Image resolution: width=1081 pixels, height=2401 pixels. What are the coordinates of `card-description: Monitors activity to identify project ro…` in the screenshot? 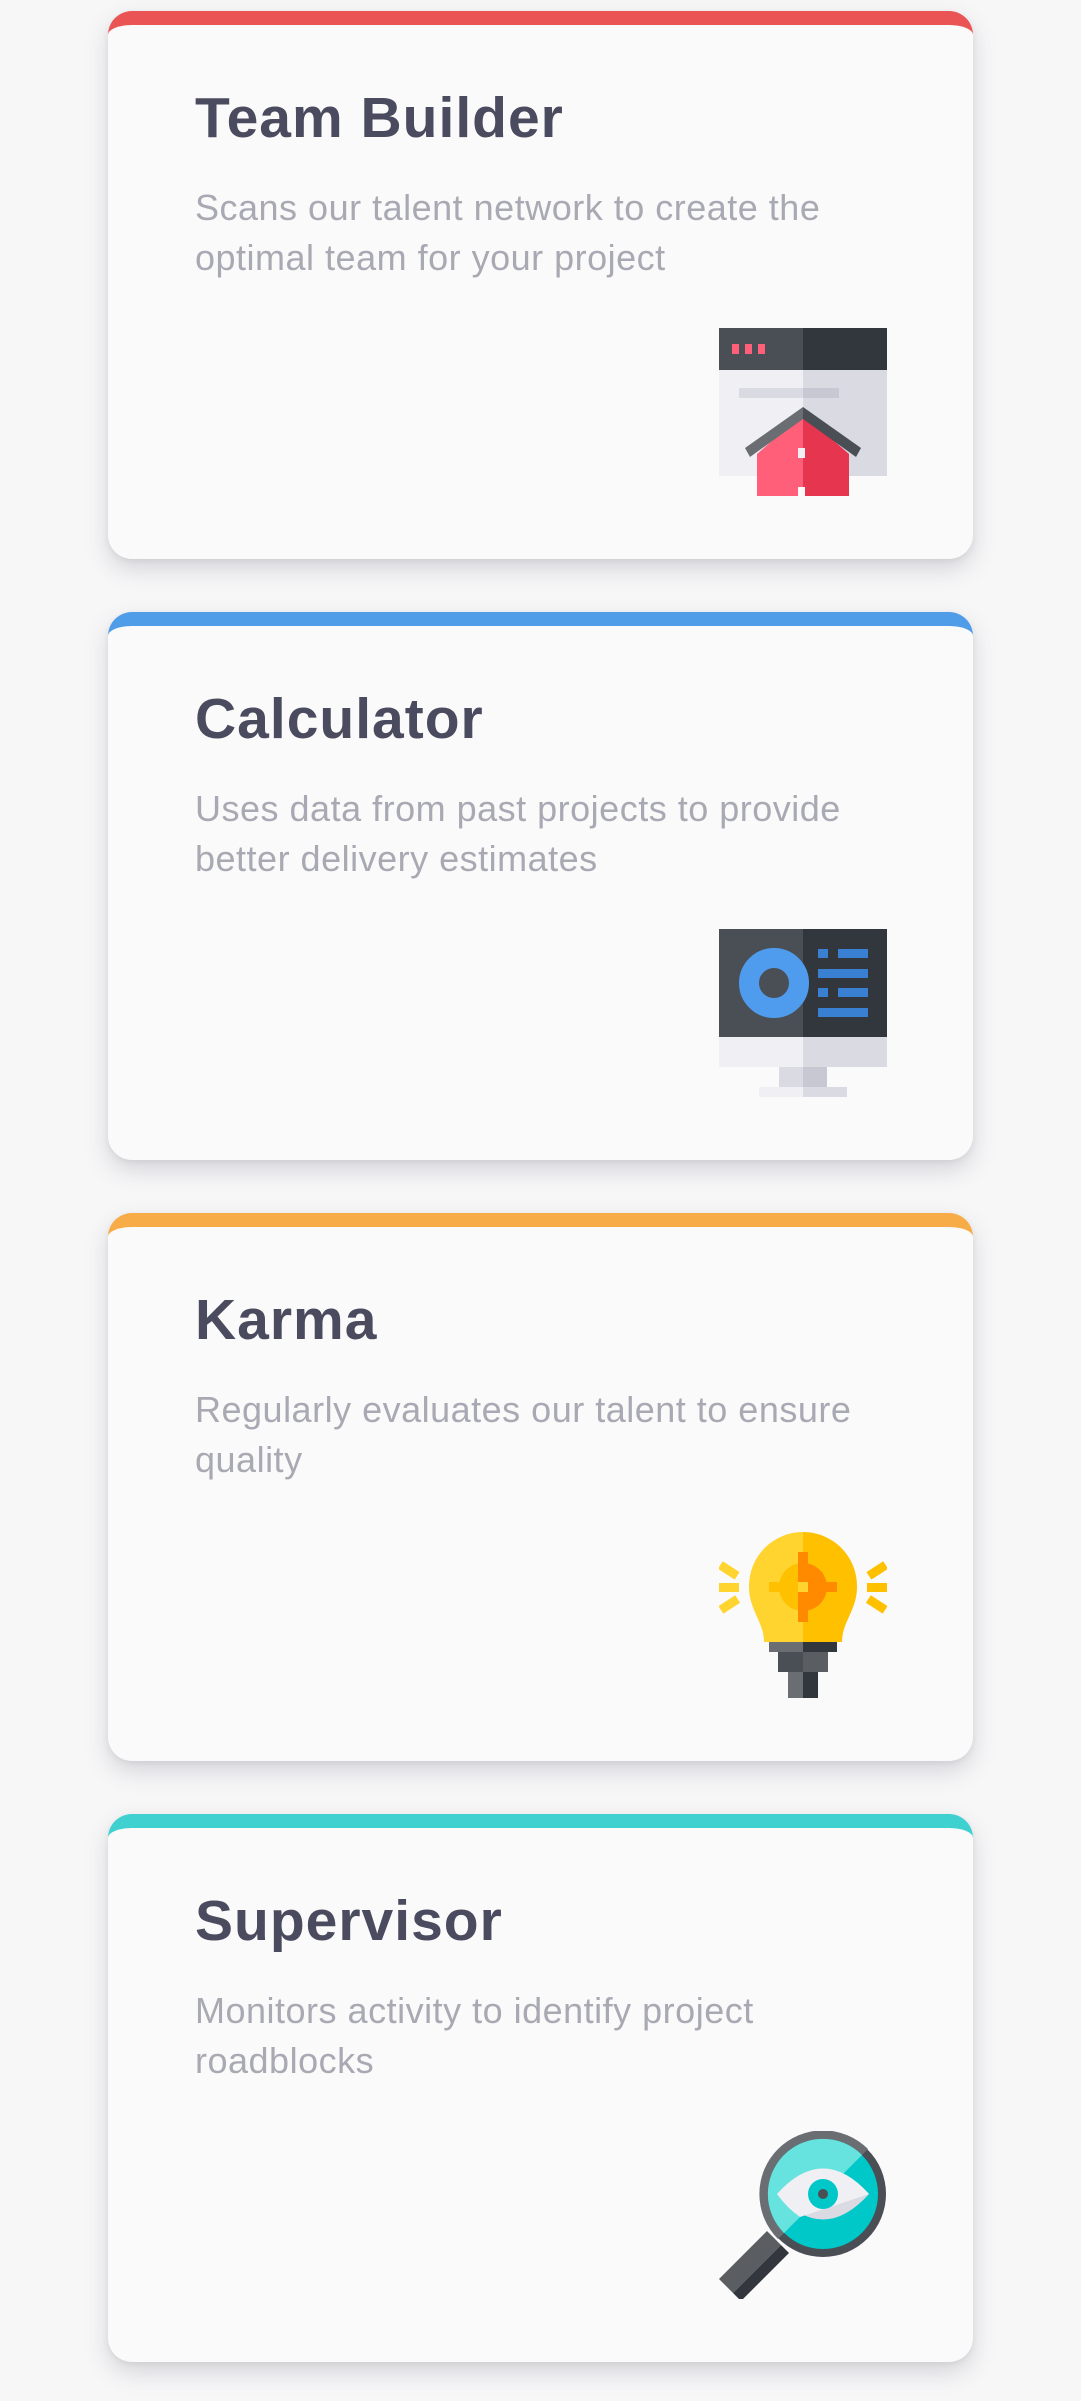 It's located at (474, 2035).